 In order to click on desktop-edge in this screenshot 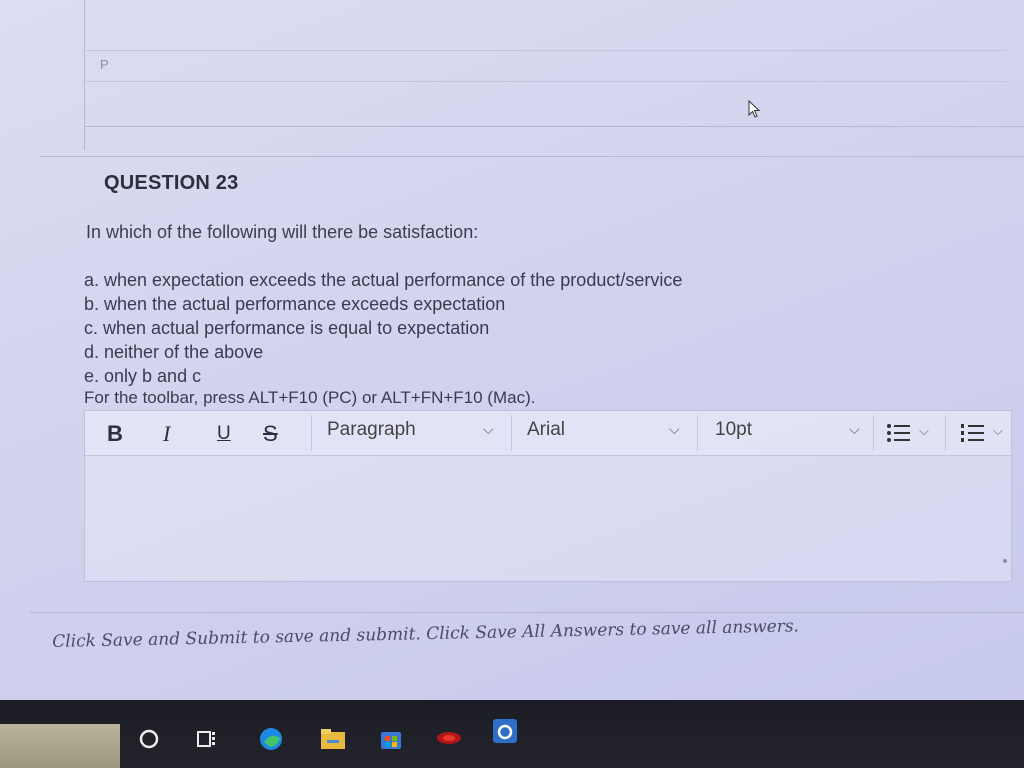, I will do `click(60, 746)`.